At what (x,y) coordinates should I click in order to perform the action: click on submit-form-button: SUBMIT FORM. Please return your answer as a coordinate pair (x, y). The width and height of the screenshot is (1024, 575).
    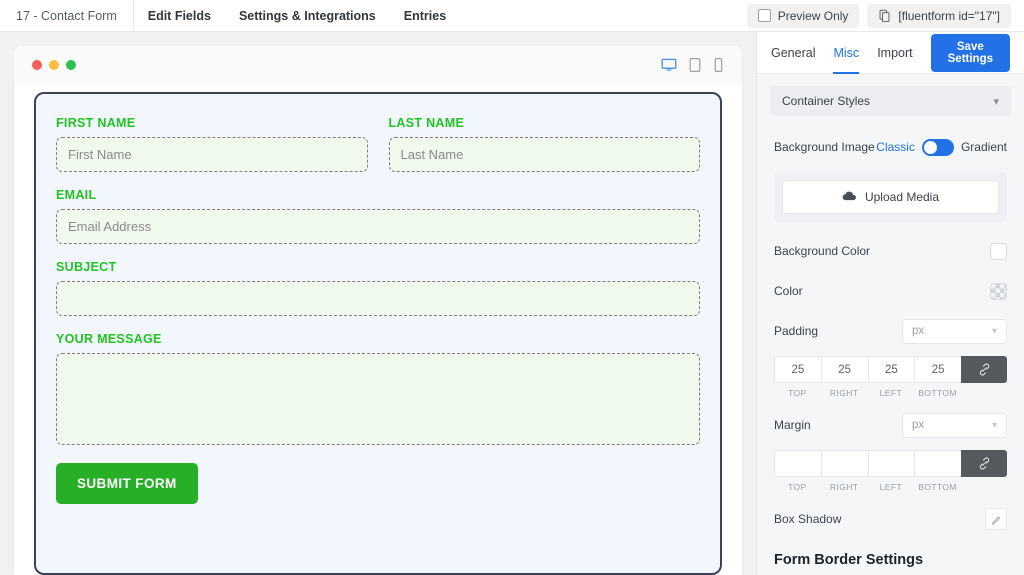
    Looking at the image, I should click on (127, 483).